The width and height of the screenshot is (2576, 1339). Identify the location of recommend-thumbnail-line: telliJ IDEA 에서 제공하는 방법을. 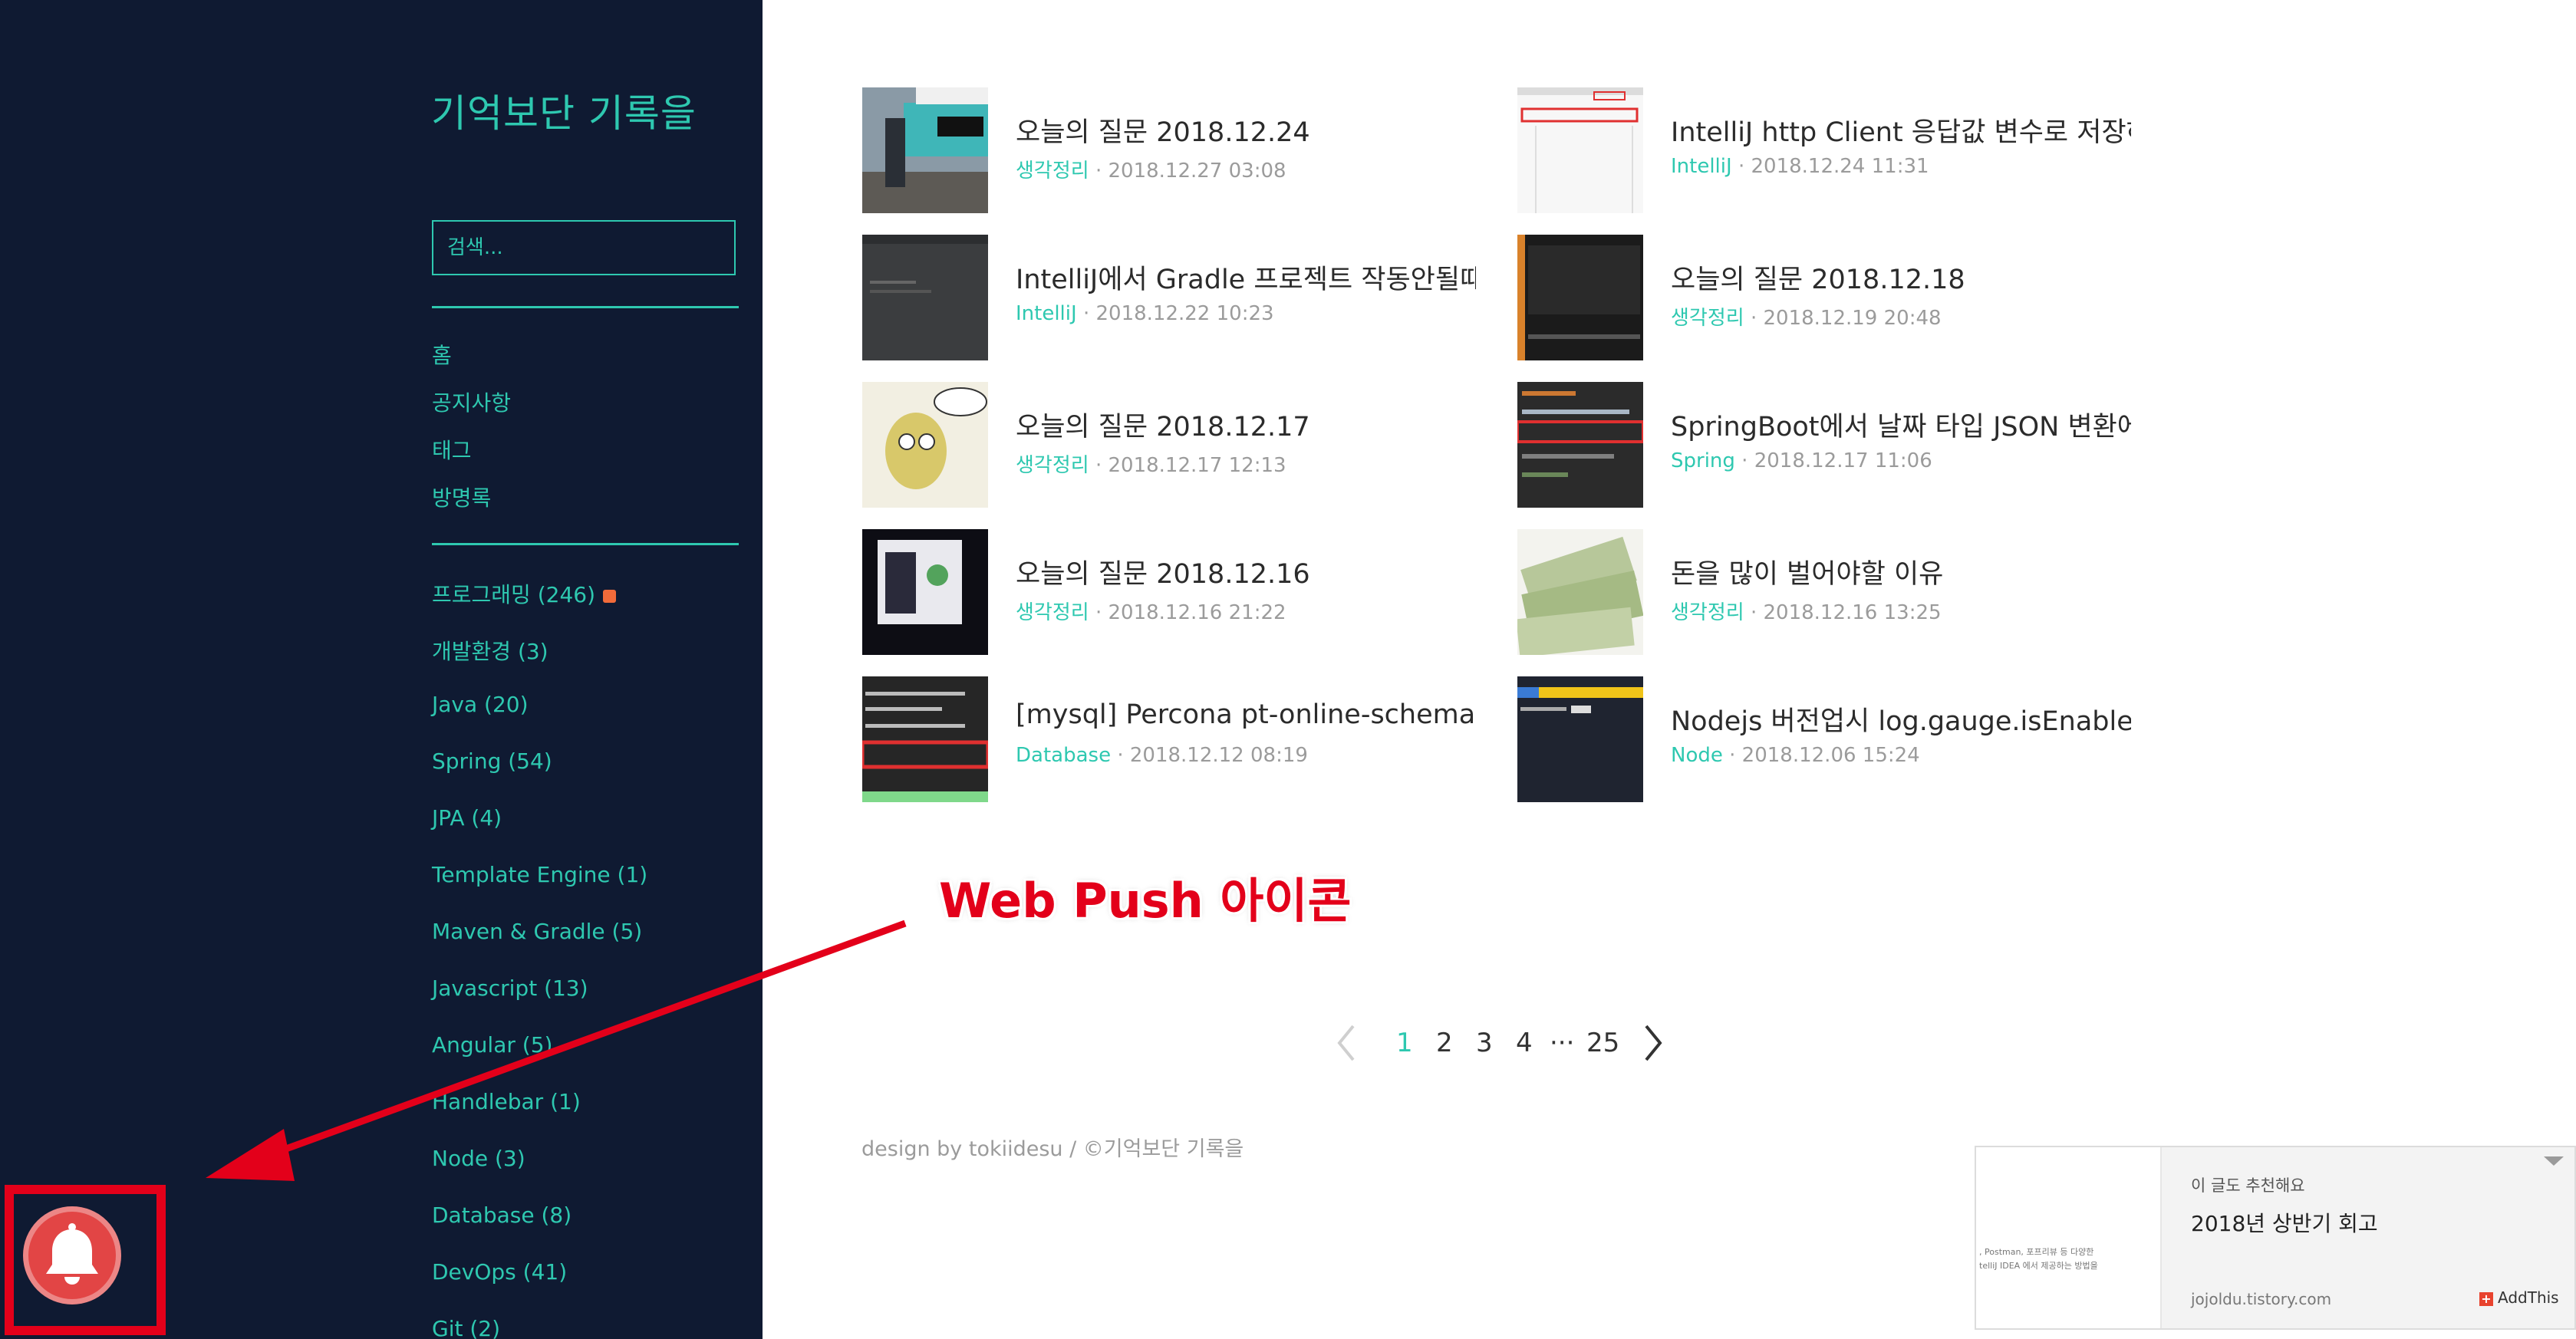
(2038, 1266).